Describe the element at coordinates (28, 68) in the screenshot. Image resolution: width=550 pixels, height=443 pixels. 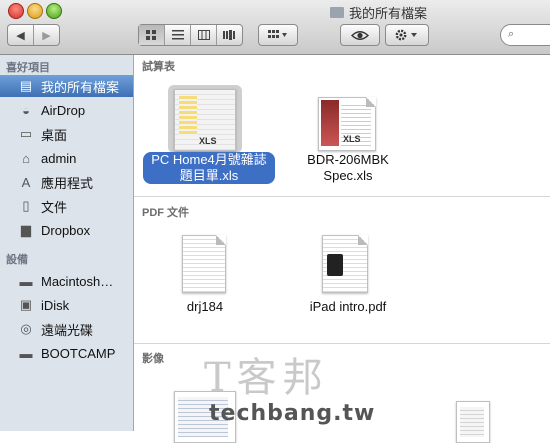
I see `favorites-header: 喜好項目` at that location.